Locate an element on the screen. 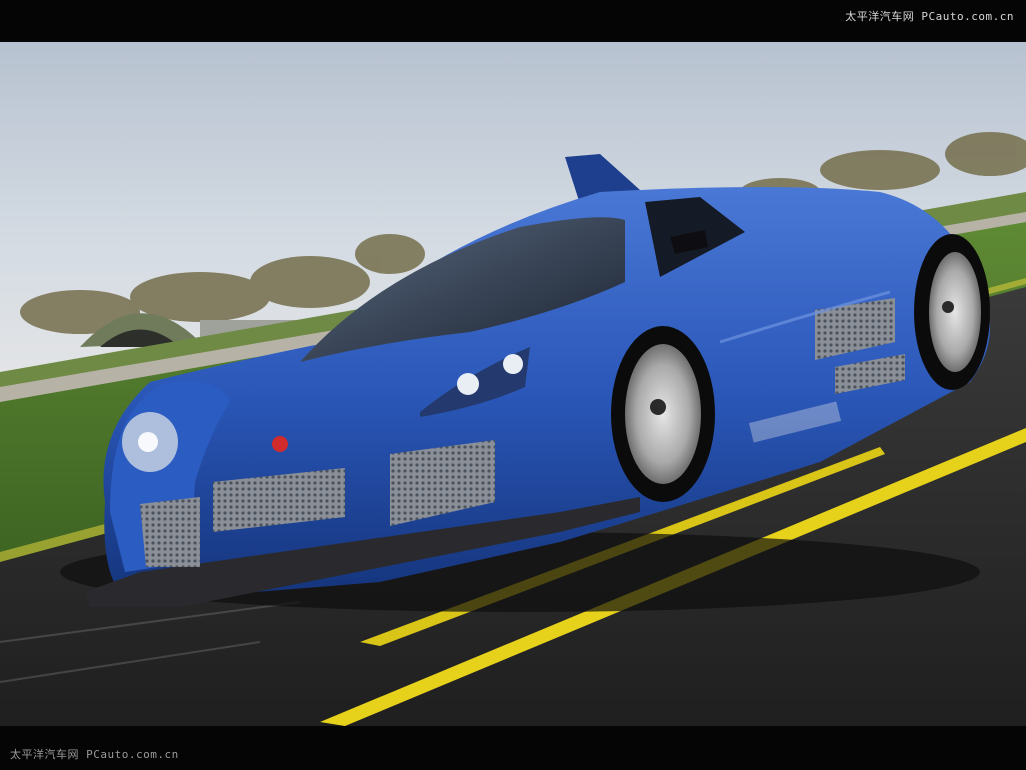  front-right-rim is located at coordinates (663, 414).